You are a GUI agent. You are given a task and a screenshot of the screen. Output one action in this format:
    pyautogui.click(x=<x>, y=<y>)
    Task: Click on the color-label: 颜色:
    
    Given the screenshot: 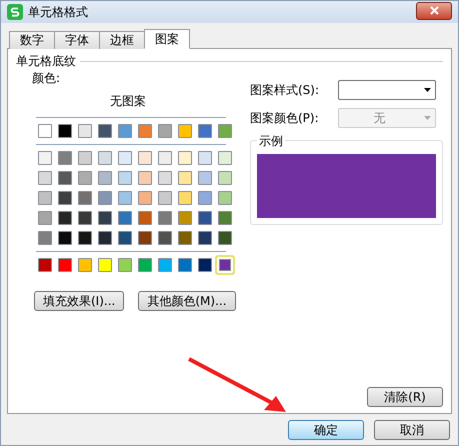 What is the action you would take?
    pyautogui.click(x=47, y=78)
    